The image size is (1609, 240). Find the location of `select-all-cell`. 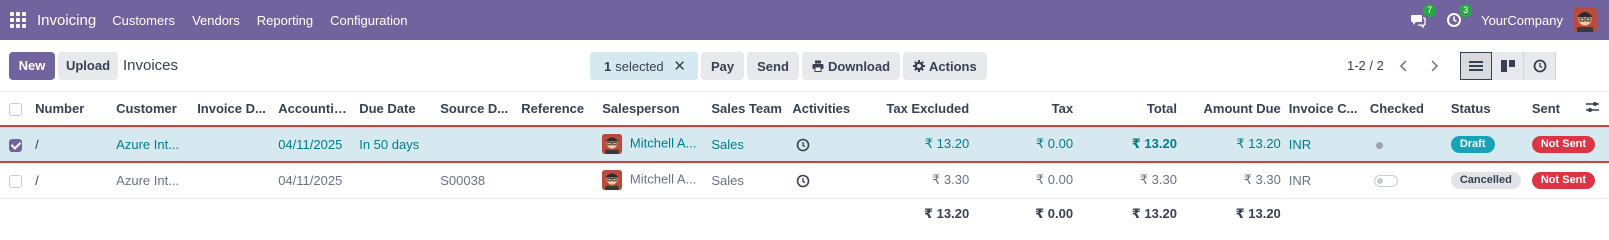

select-all-cell is located at coordinates (16, 109).